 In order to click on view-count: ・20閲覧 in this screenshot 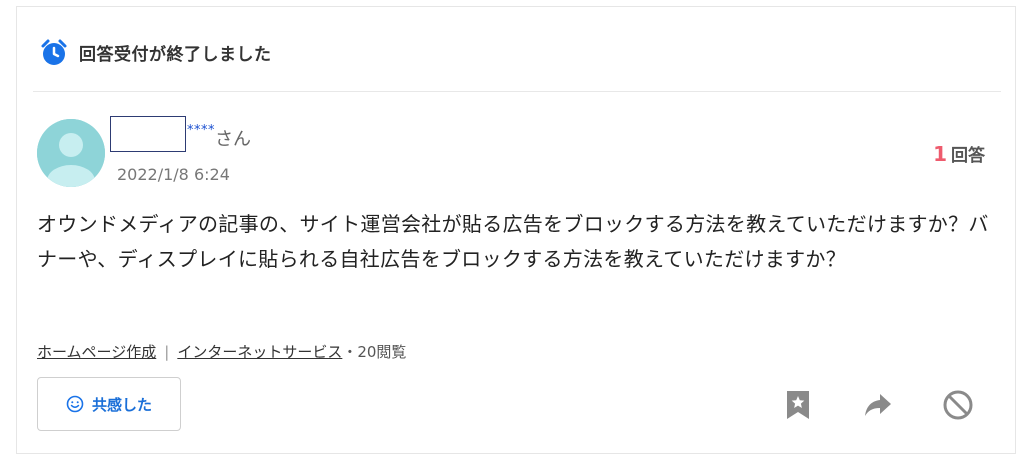, I will do `click(374, 352)`.